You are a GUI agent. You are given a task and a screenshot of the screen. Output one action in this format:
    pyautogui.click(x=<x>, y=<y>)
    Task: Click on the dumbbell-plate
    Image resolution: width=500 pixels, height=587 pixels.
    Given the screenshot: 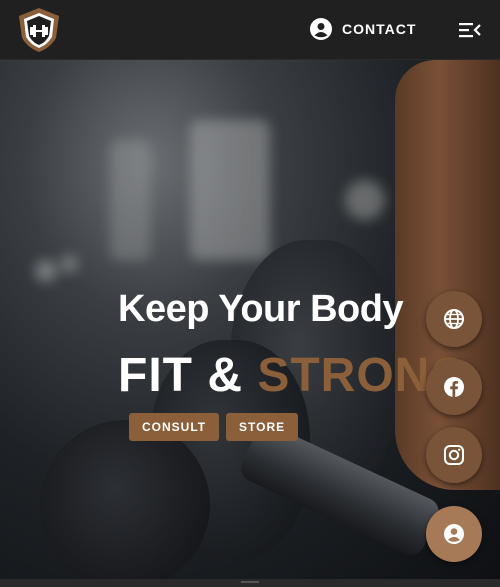 What is the action you would take?
    pyautogui.click(x=125, y=499)
    